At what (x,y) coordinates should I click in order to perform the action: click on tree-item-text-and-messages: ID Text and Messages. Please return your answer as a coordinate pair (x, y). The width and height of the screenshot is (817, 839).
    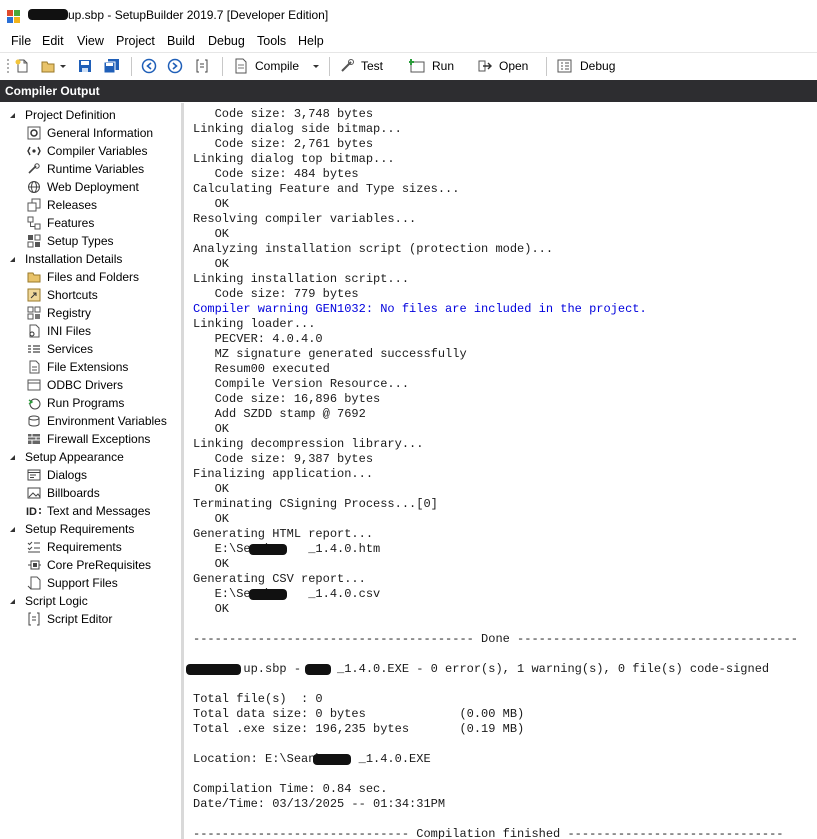
    Looking at the image, I should click on (88, 511).